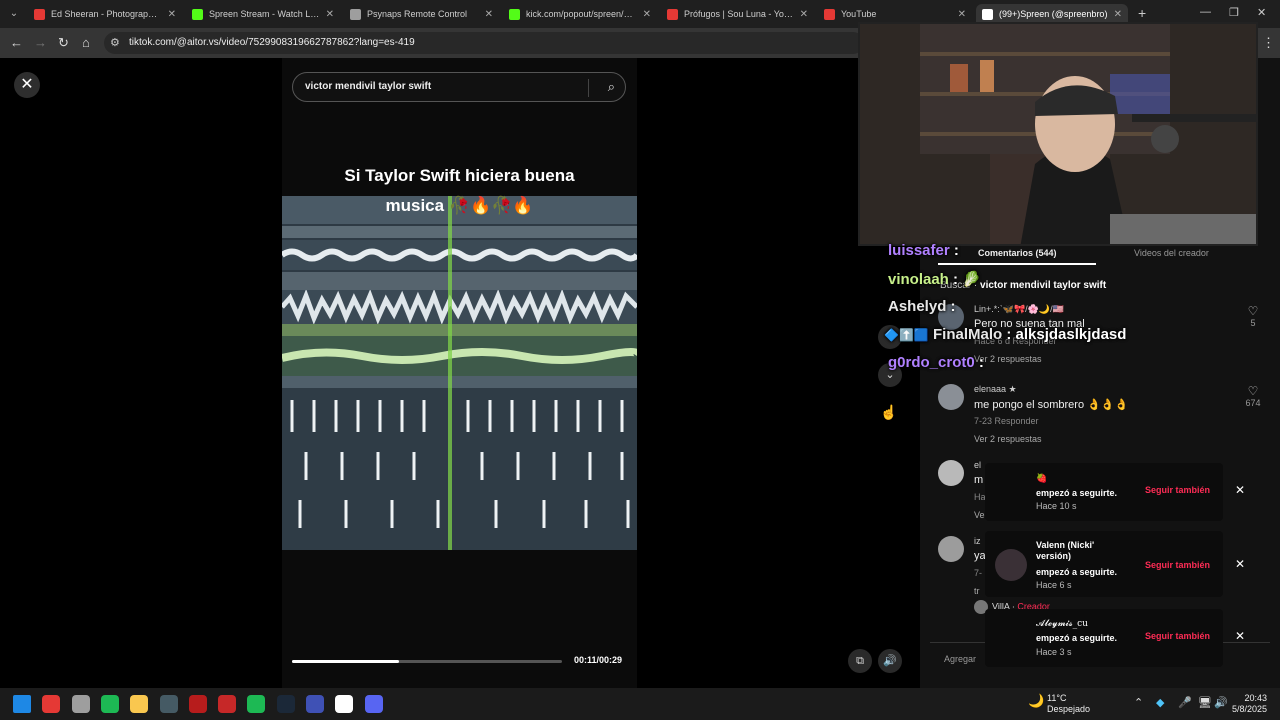 This screenshot has width=1280, height=720. What do you see at coordinates (1138, 702) in the screenshot?
I see `tray-chevron-icon: ⌃` at bounding box center [1138, 702].